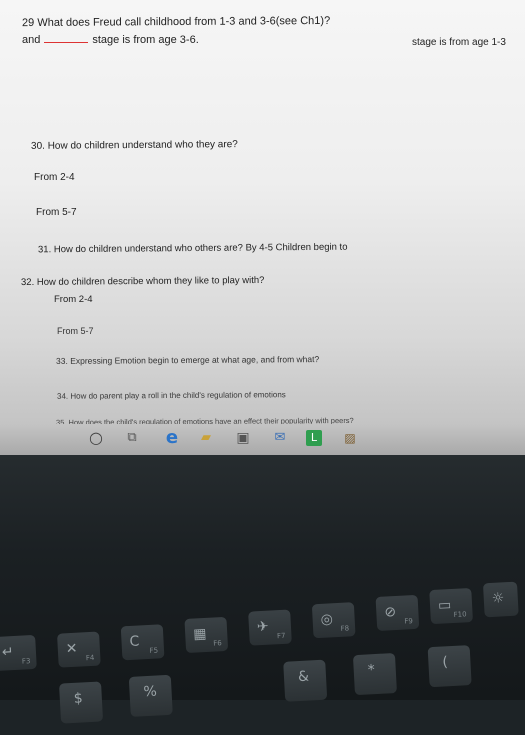  What do you see at coordinates (305, 680) in the screenshot?
I see `key-ampersand: &` at bounding box center [305, 680].